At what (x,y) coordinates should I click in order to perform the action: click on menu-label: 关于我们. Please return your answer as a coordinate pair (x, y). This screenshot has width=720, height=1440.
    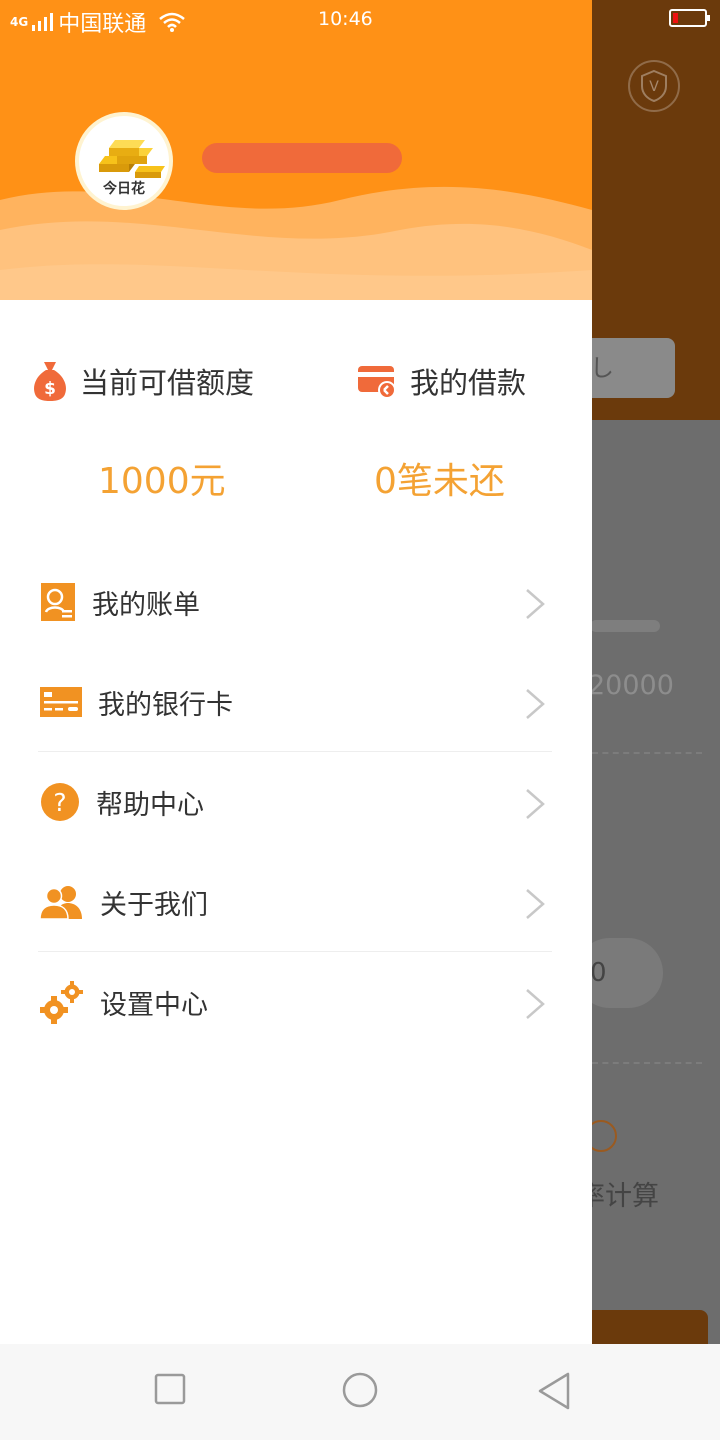
    Looking at the image, I should click on (154, 905).